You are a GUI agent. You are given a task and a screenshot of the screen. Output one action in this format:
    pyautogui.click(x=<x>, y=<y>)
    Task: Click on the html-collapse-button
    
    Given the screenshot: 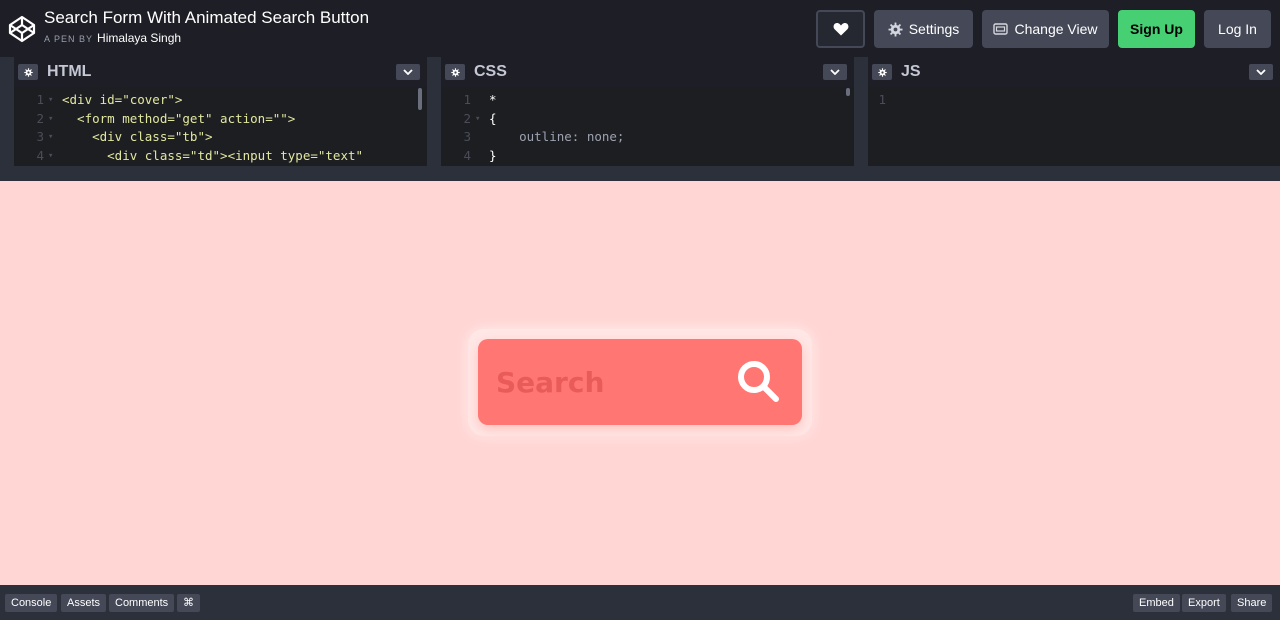 What is the action you would take?
    pyautogui.click(x=408, y=72)
    